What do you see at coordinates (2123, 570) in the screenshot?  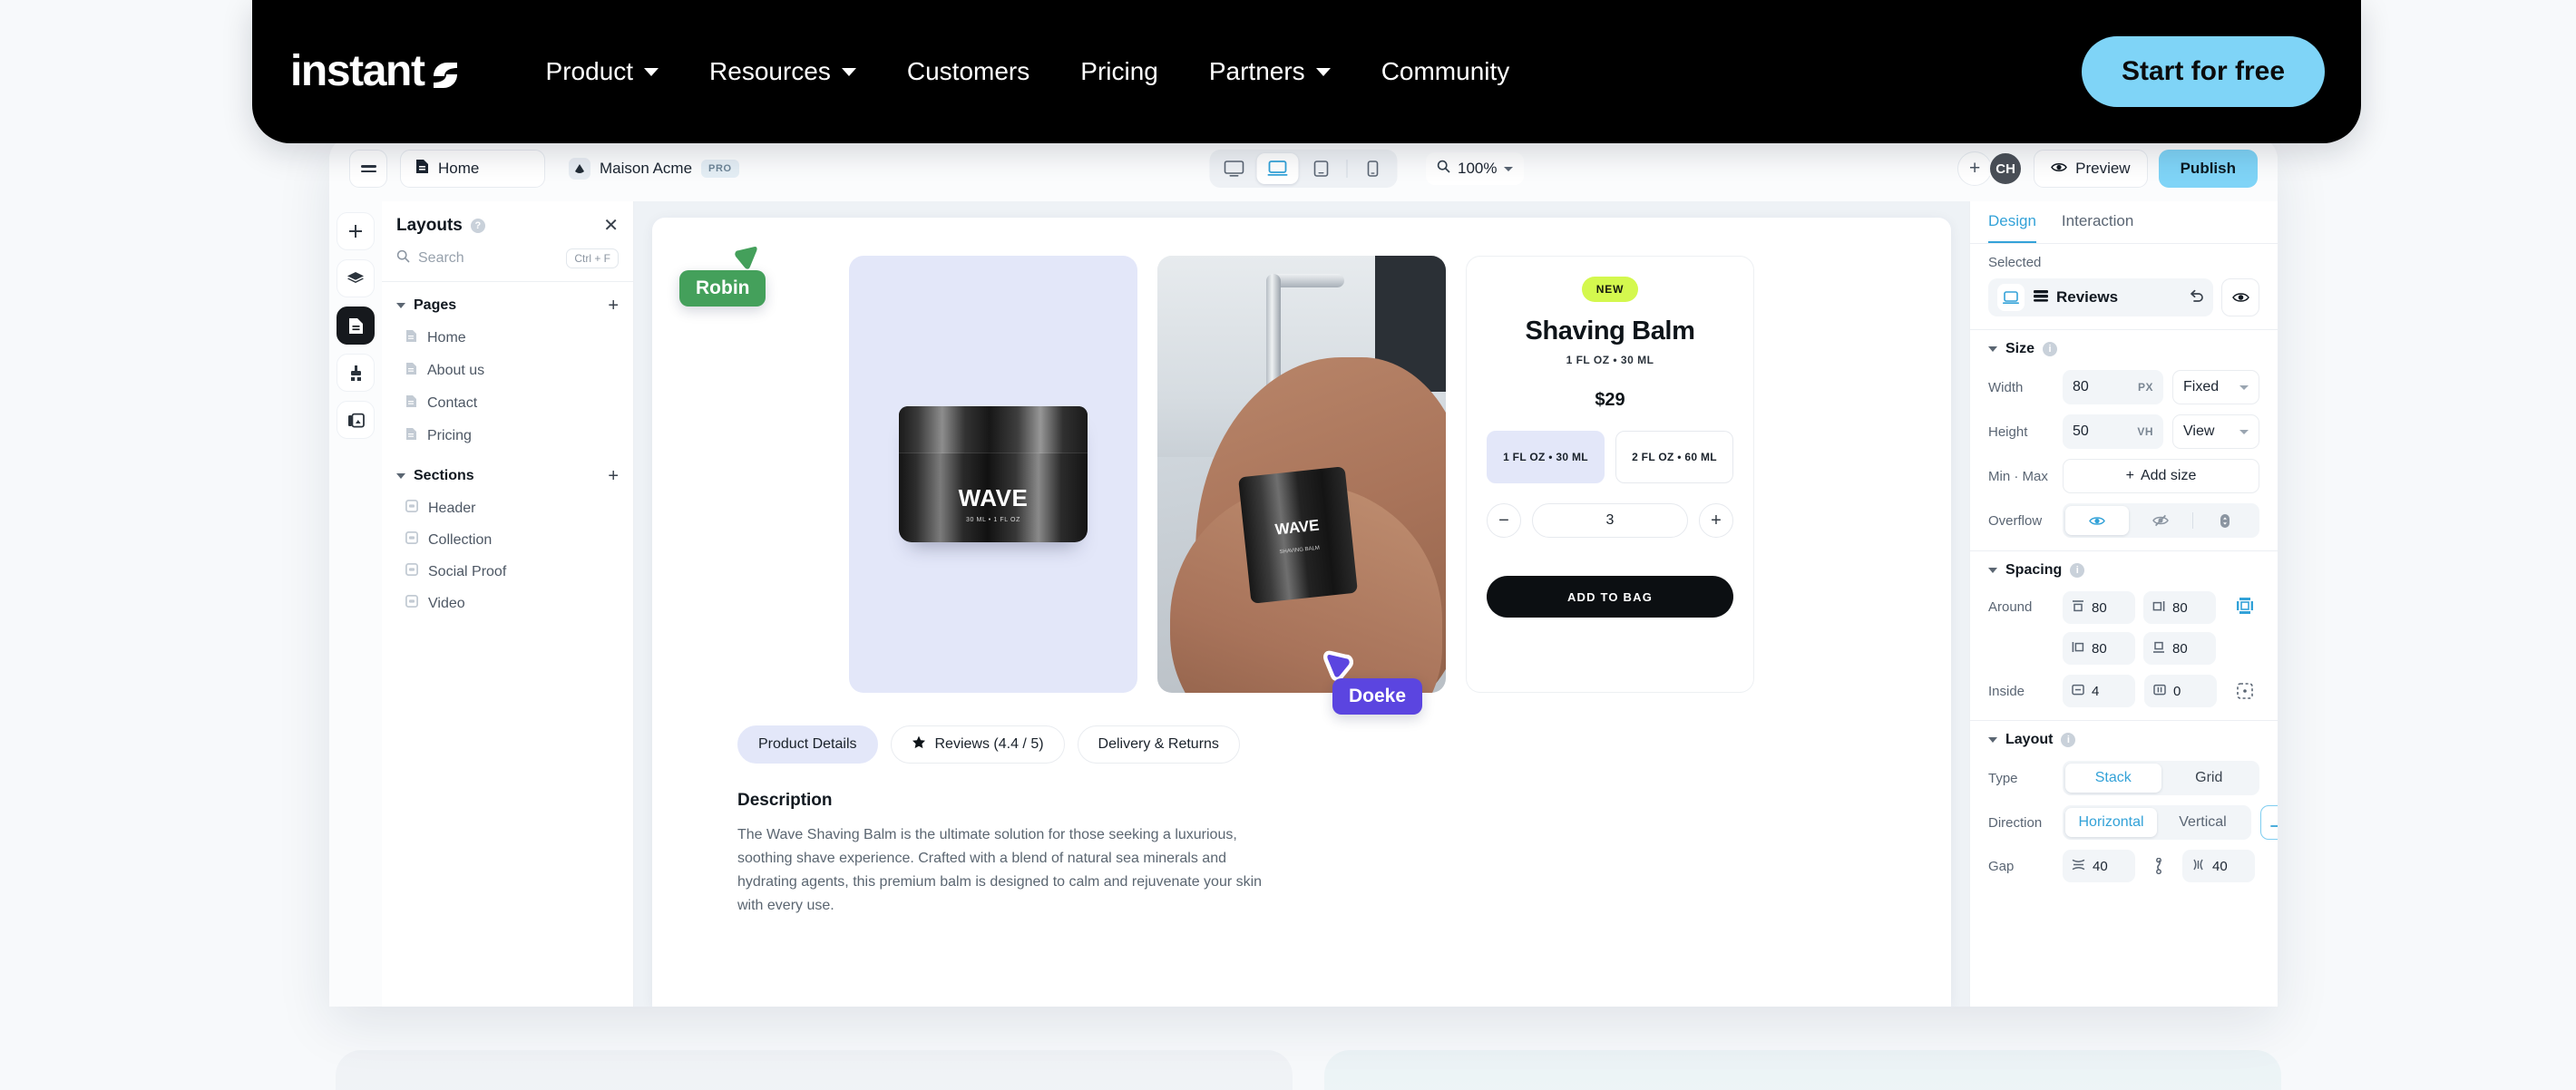 I see `spacing-section-header: Spacing i` at bounding box center [2123, 570].